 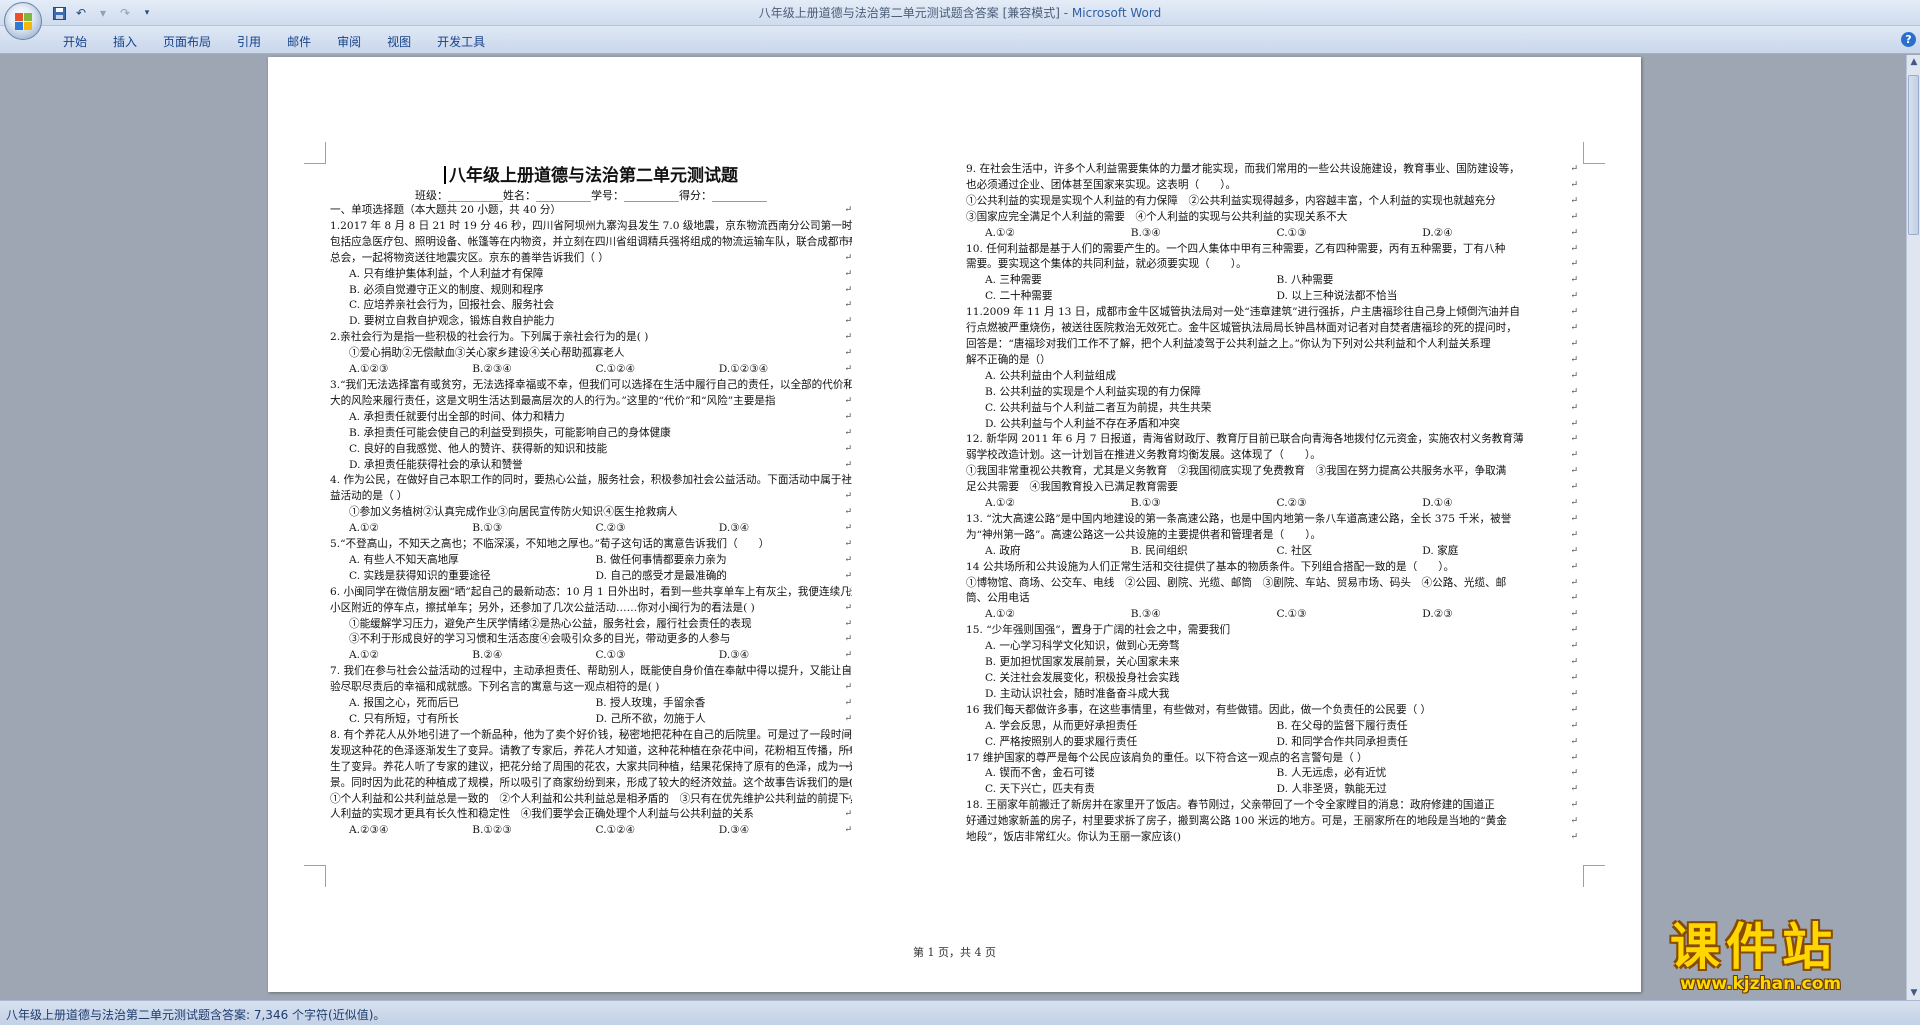 What do you see at coordinates (1272, 297) in the screenshot?
I see `options-line: C. 二十种需要 D. 以上三种说法都不恰当 ↵` at bounding box center [1272, 297].